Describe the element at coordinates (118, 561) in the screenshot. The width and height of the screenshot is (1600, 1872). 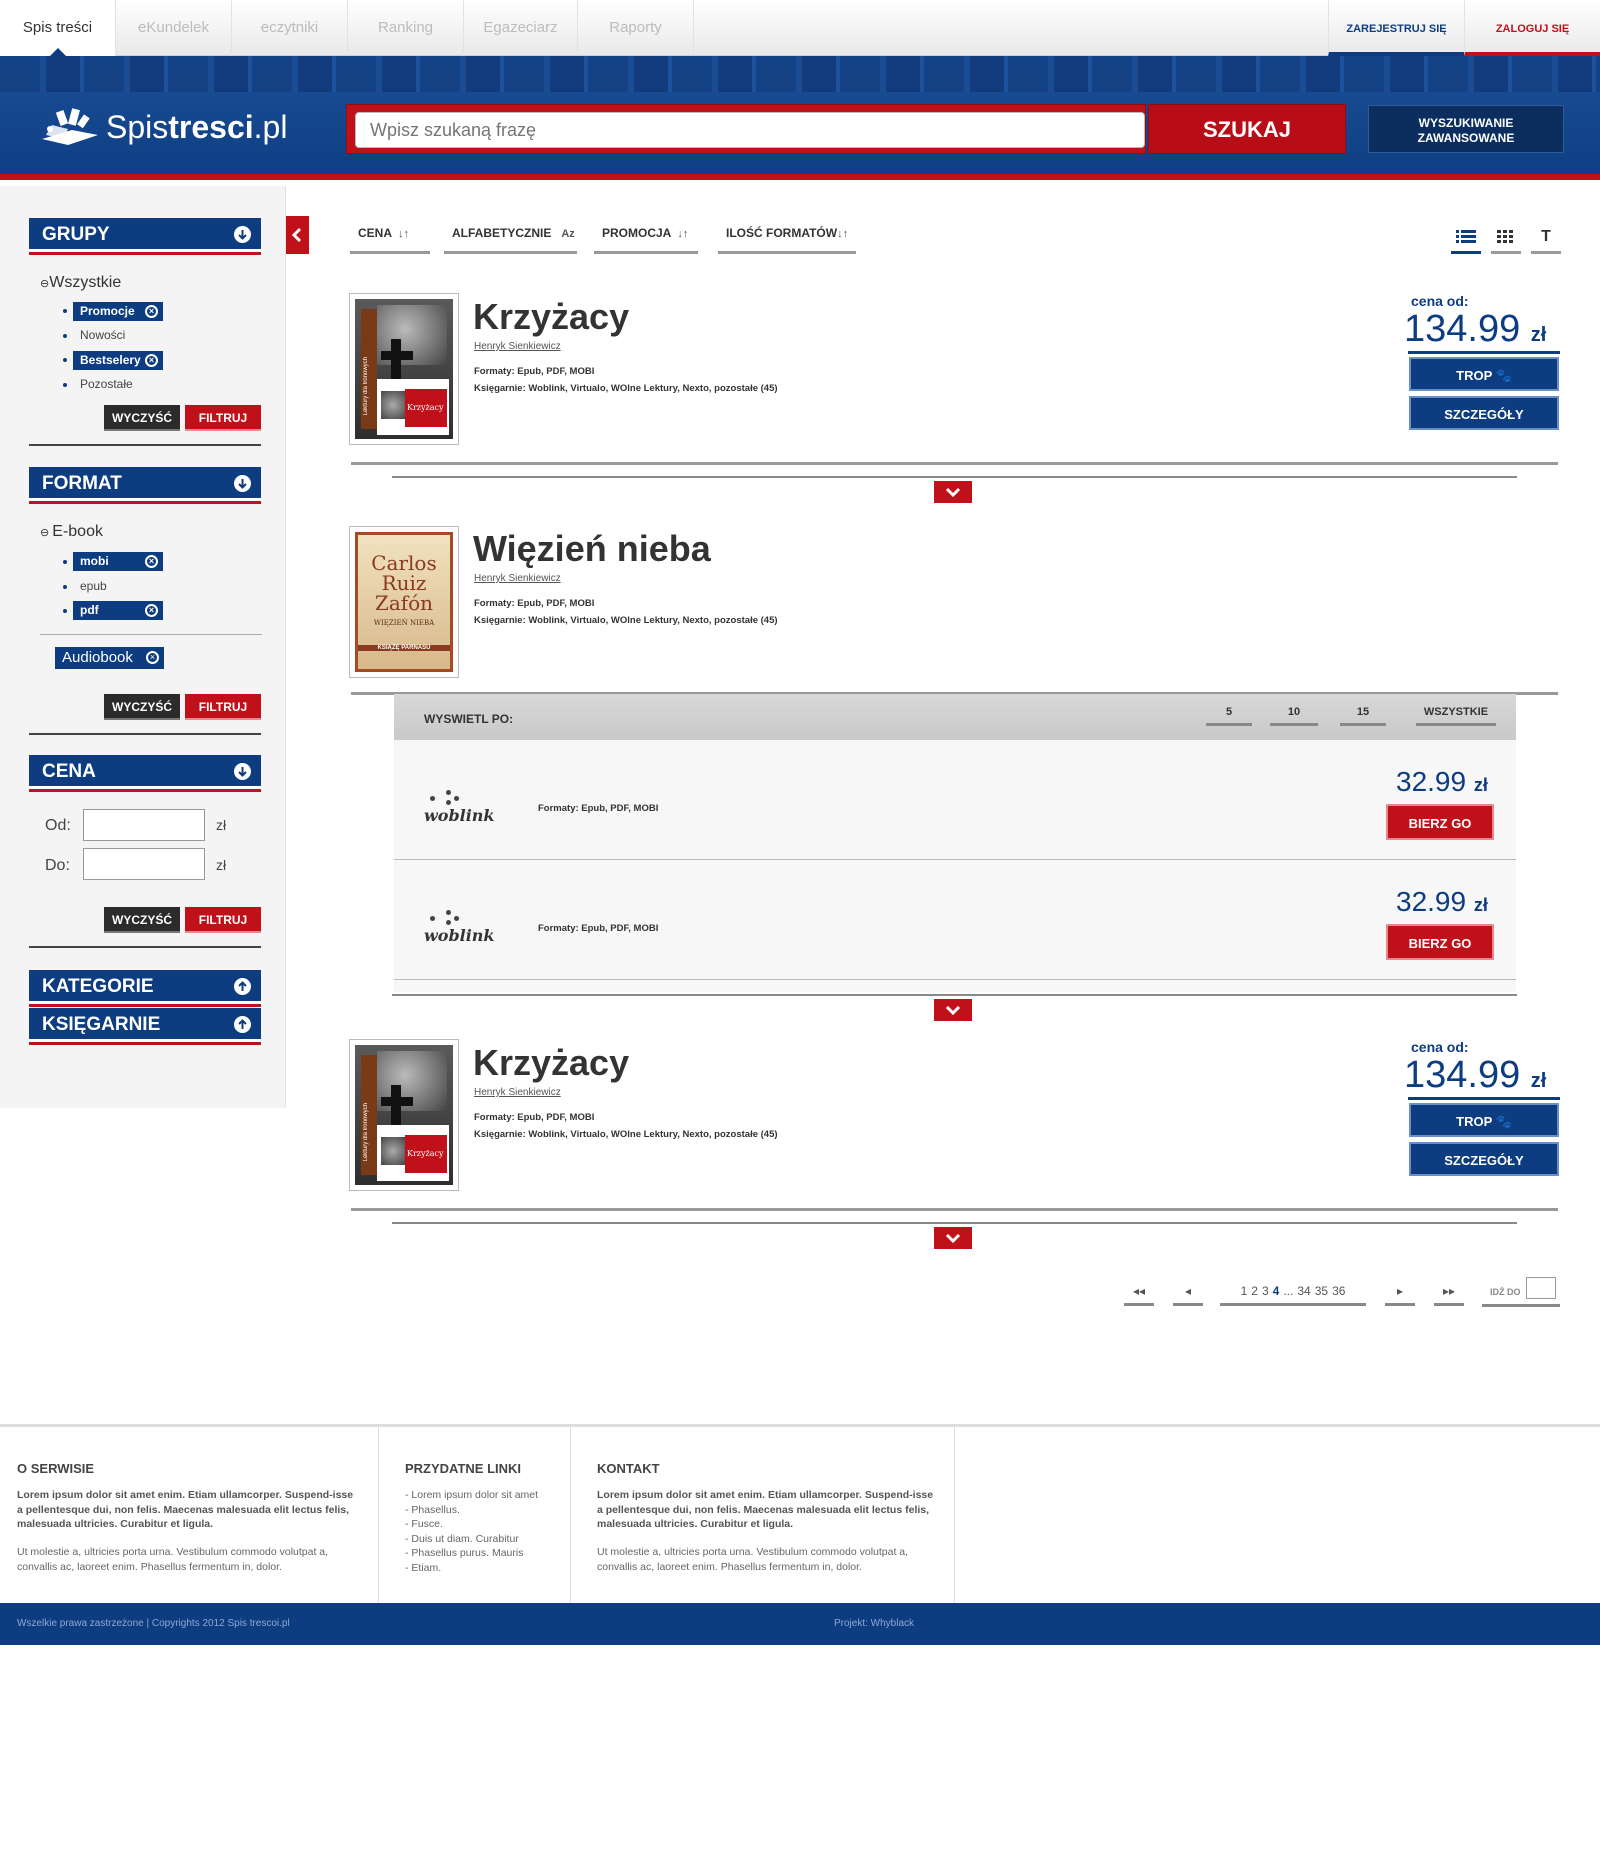
I see `format-chip-mobi: mobi ×` at that location.